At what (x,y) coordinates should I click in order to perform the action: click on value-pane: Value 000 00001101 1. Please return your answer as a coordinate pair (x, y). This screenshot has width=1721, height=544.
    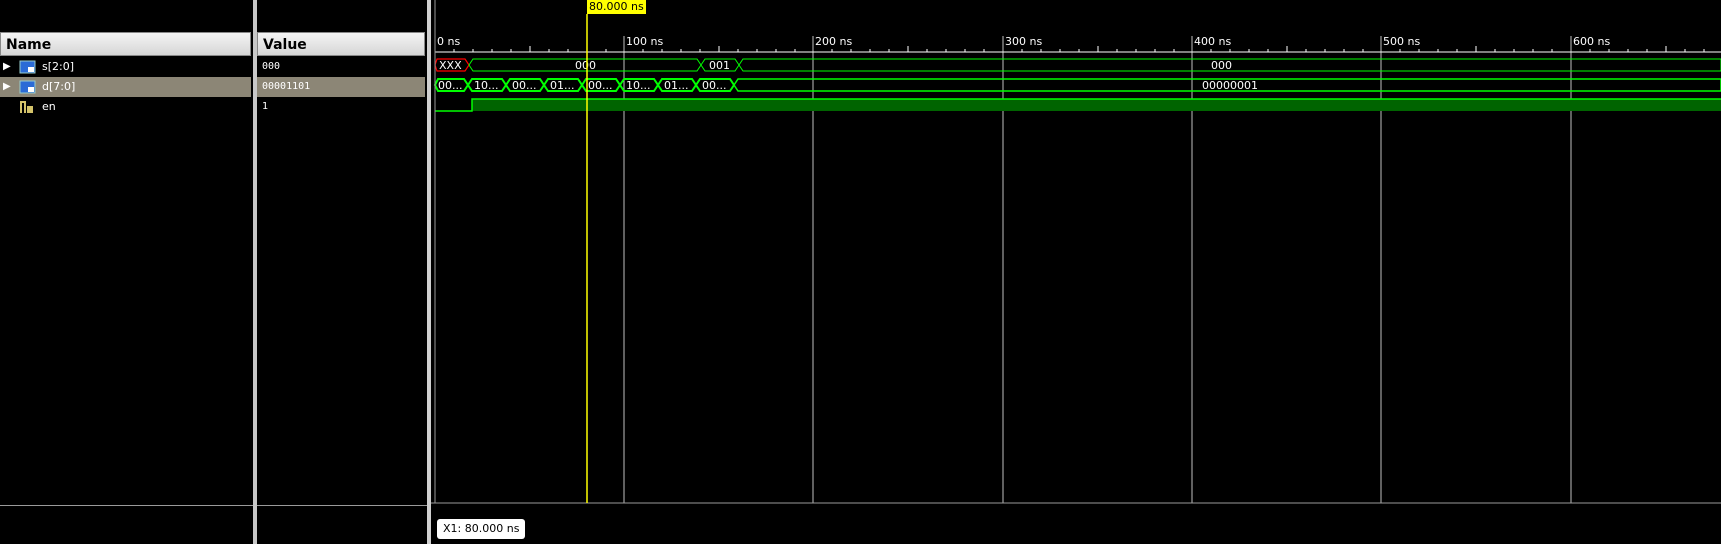
    Looking at the image, I should click on (342, 272).